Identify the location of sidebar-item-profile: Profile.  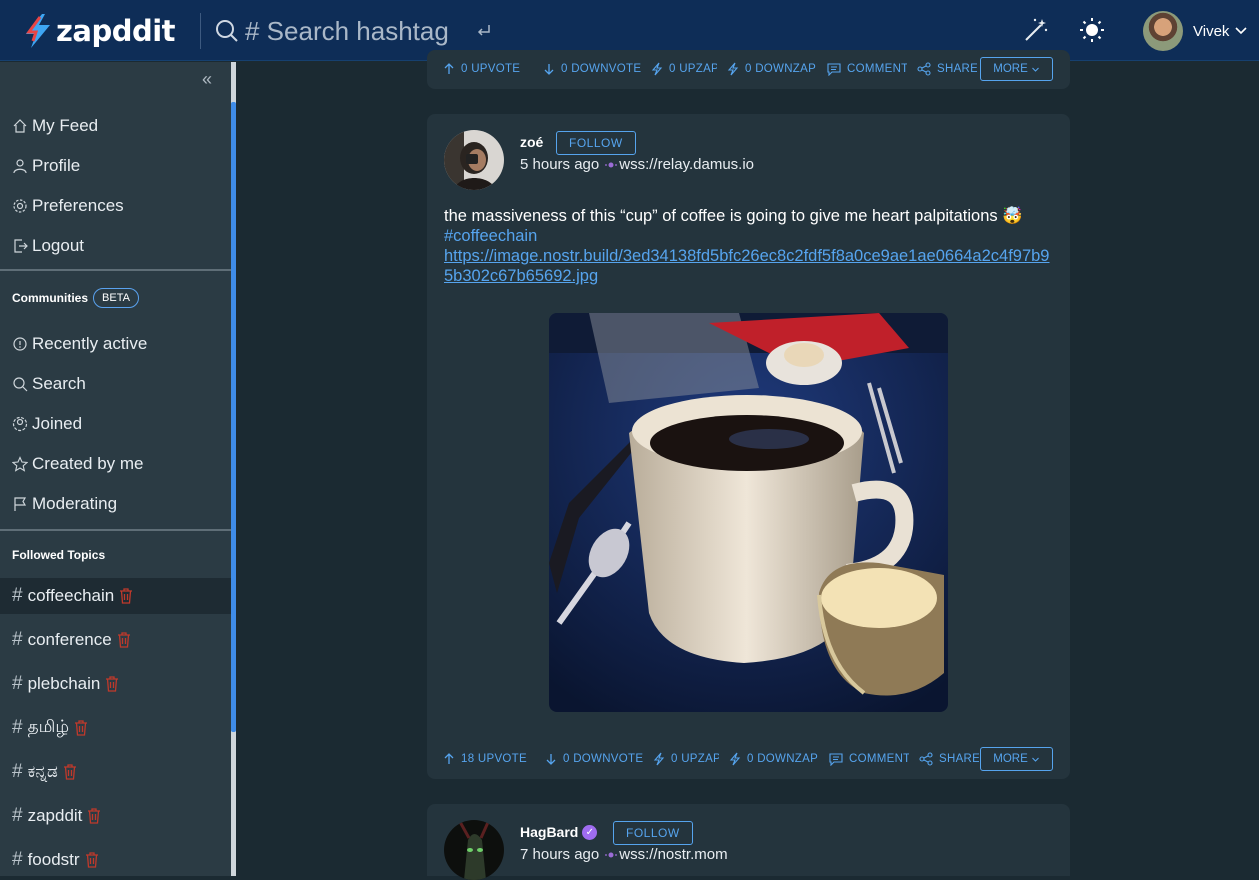
(46, 166).